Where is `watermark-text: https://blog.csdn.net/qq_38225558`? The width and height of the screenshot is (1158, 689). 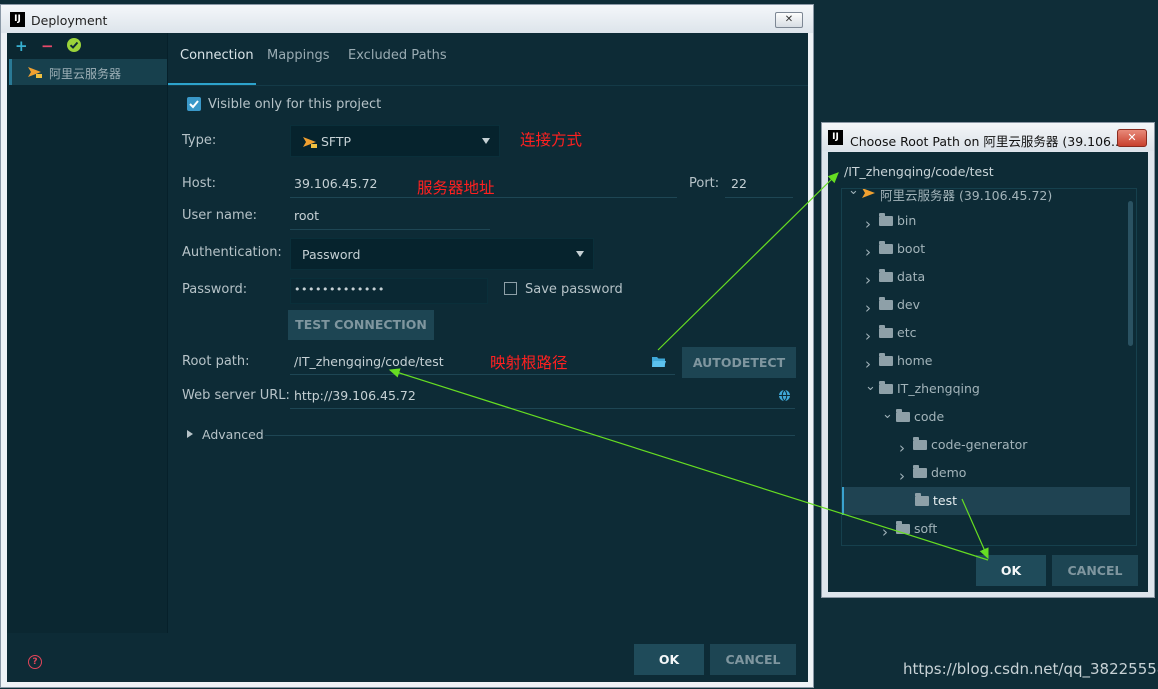
watermark-text: https://blog.csdn.net/qq_38225558 is located at coordinates (1030, 669).